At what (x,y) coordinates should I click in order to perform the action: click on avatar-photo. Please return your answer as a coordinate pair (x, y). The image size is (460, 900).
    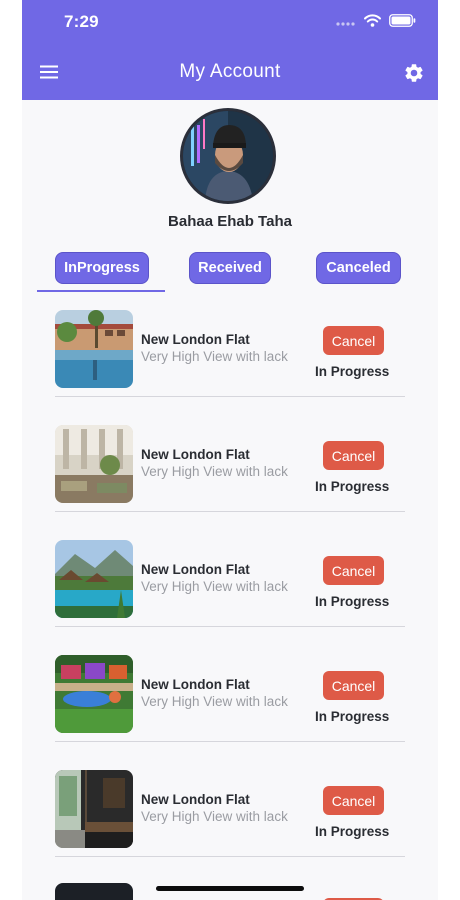
    Looking at the image, I should click on (228, 156).